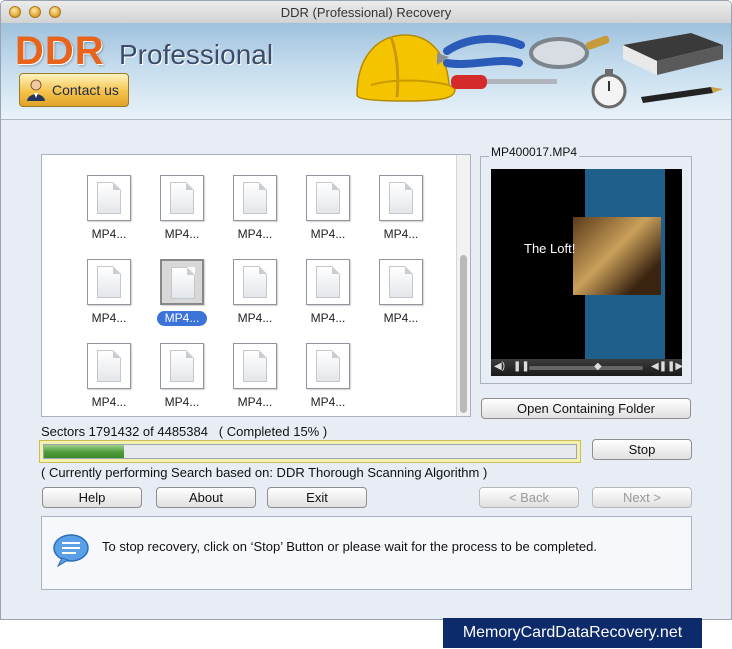  Describe the element at coordinates (642, 449) in the screenshot. I see `stop-button: Stop` at that location.